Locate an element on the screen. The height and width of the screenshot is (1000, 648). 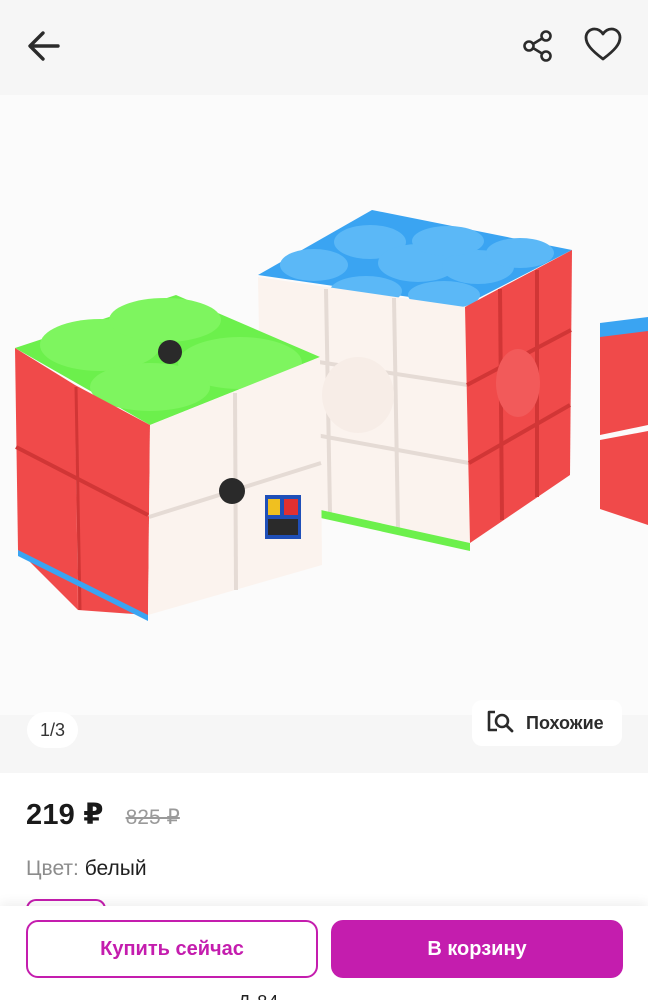
heart-icon is located at coordinates (603, 47).